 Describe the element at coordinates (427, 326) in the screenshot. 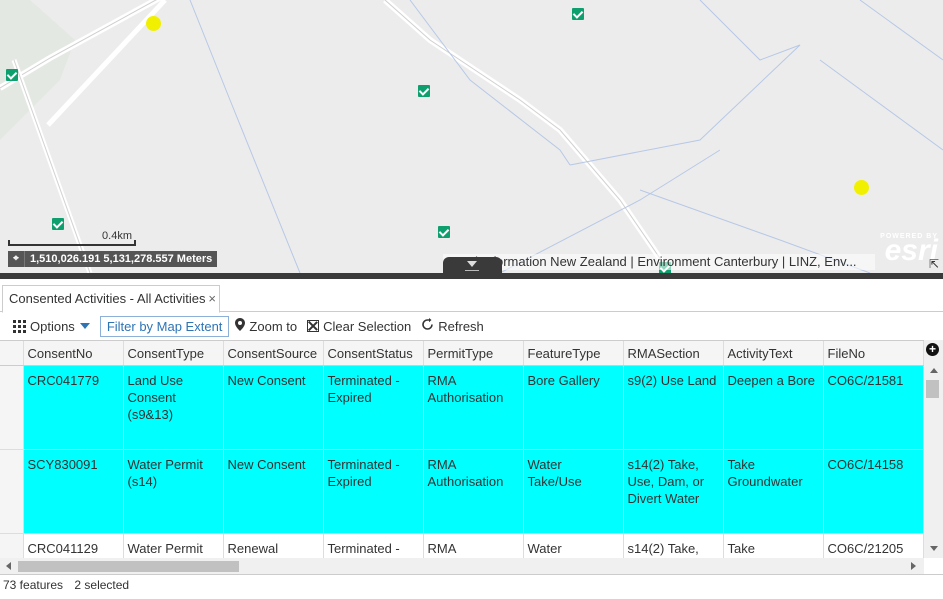

I see `refresh-icon` at that location.